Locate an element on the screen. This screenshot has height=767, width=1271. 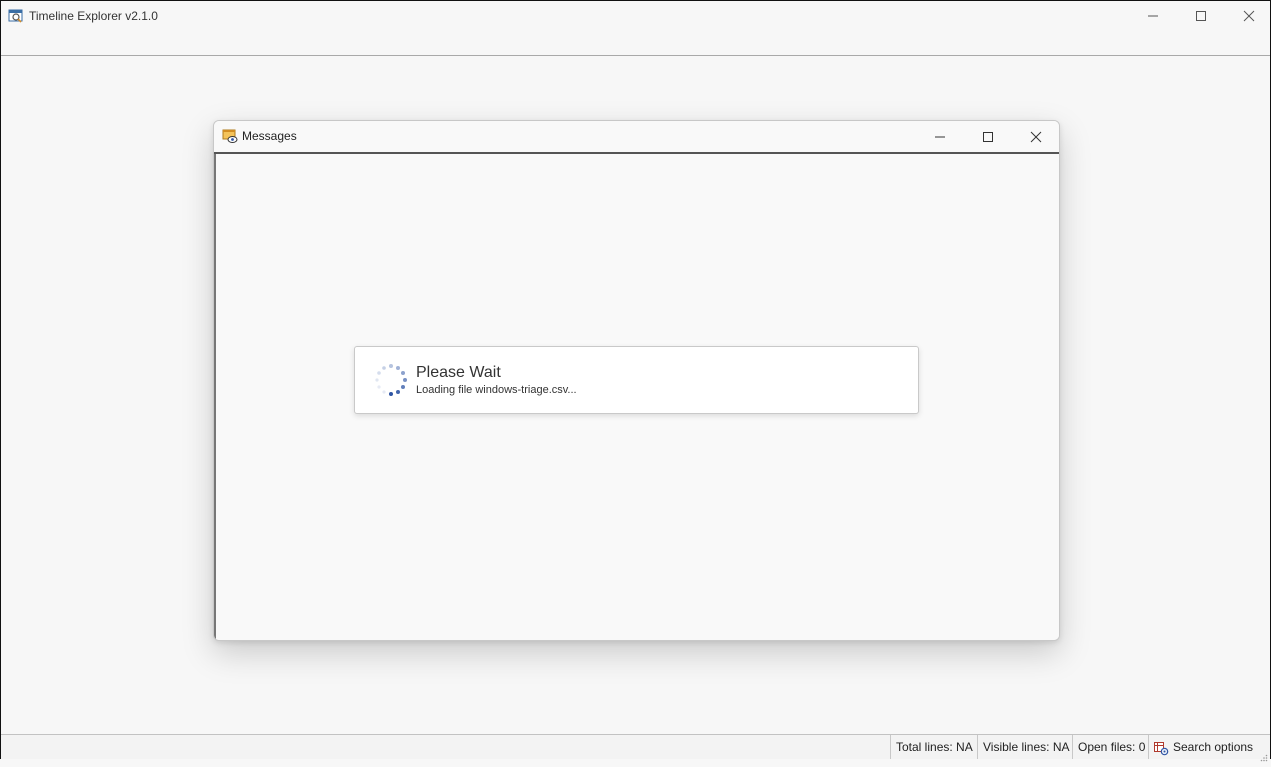
app-close-button is located at coordinates (1248, 16).